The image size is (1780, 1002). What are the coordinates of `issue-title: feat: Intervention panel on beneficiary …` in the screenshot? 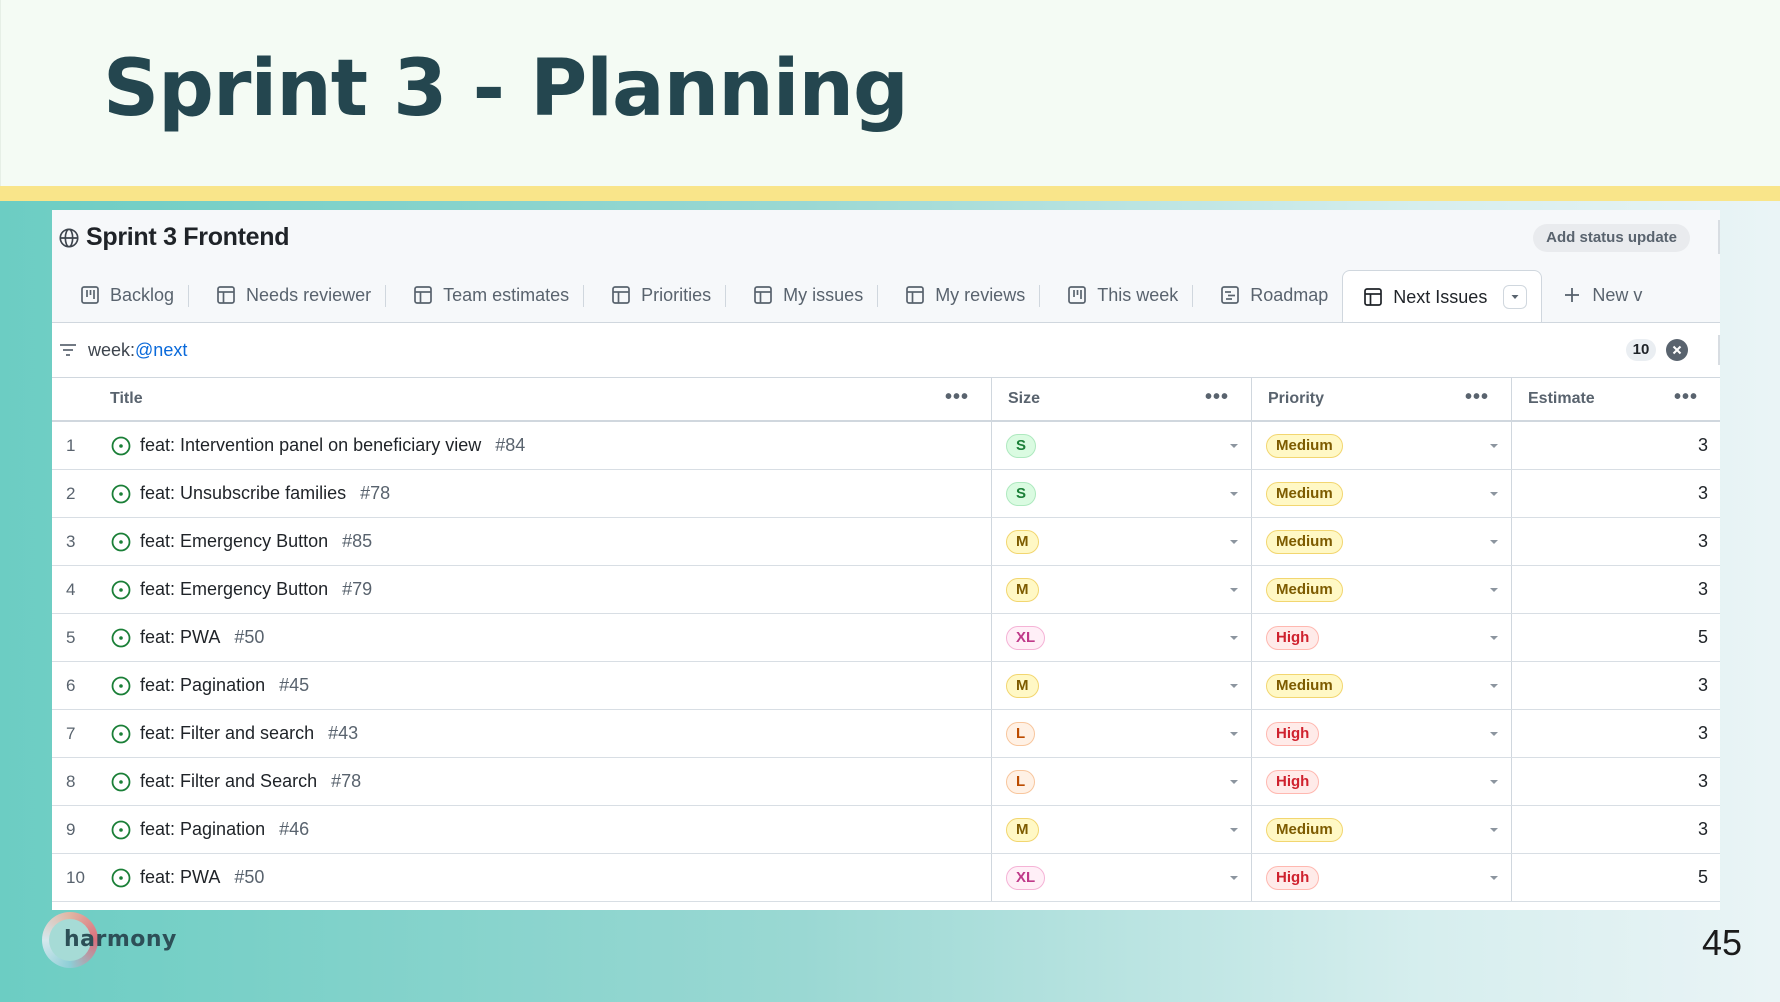 It's located at (310, 445).